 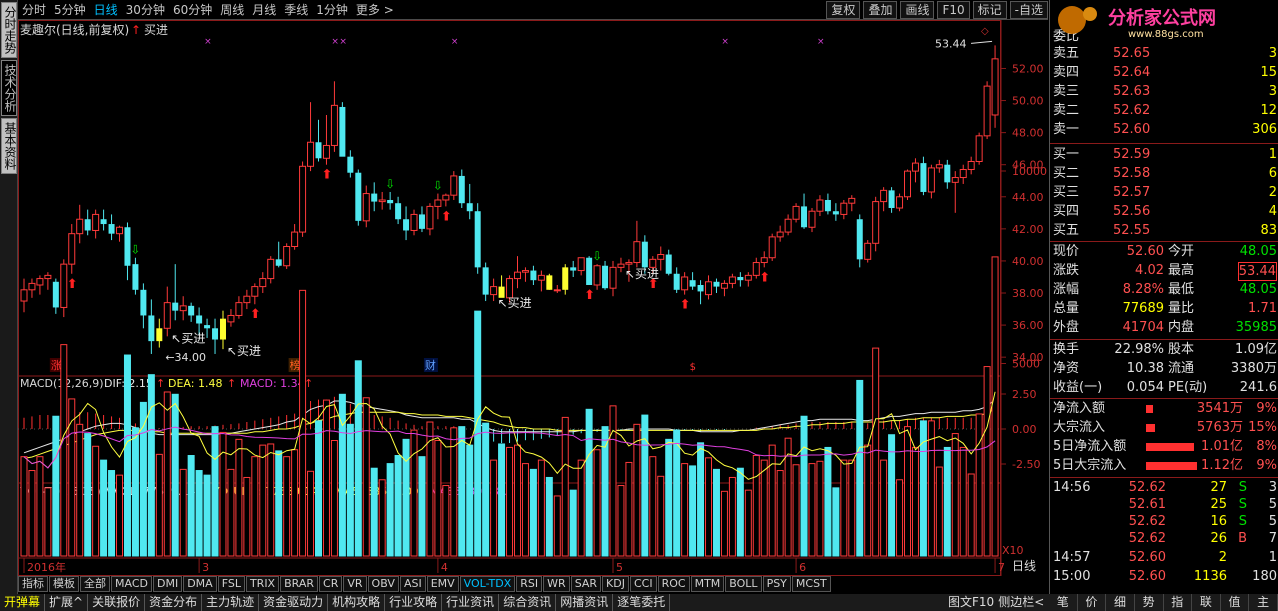 I want to click on indicator-tab: WR, so click(x=556, y=584).